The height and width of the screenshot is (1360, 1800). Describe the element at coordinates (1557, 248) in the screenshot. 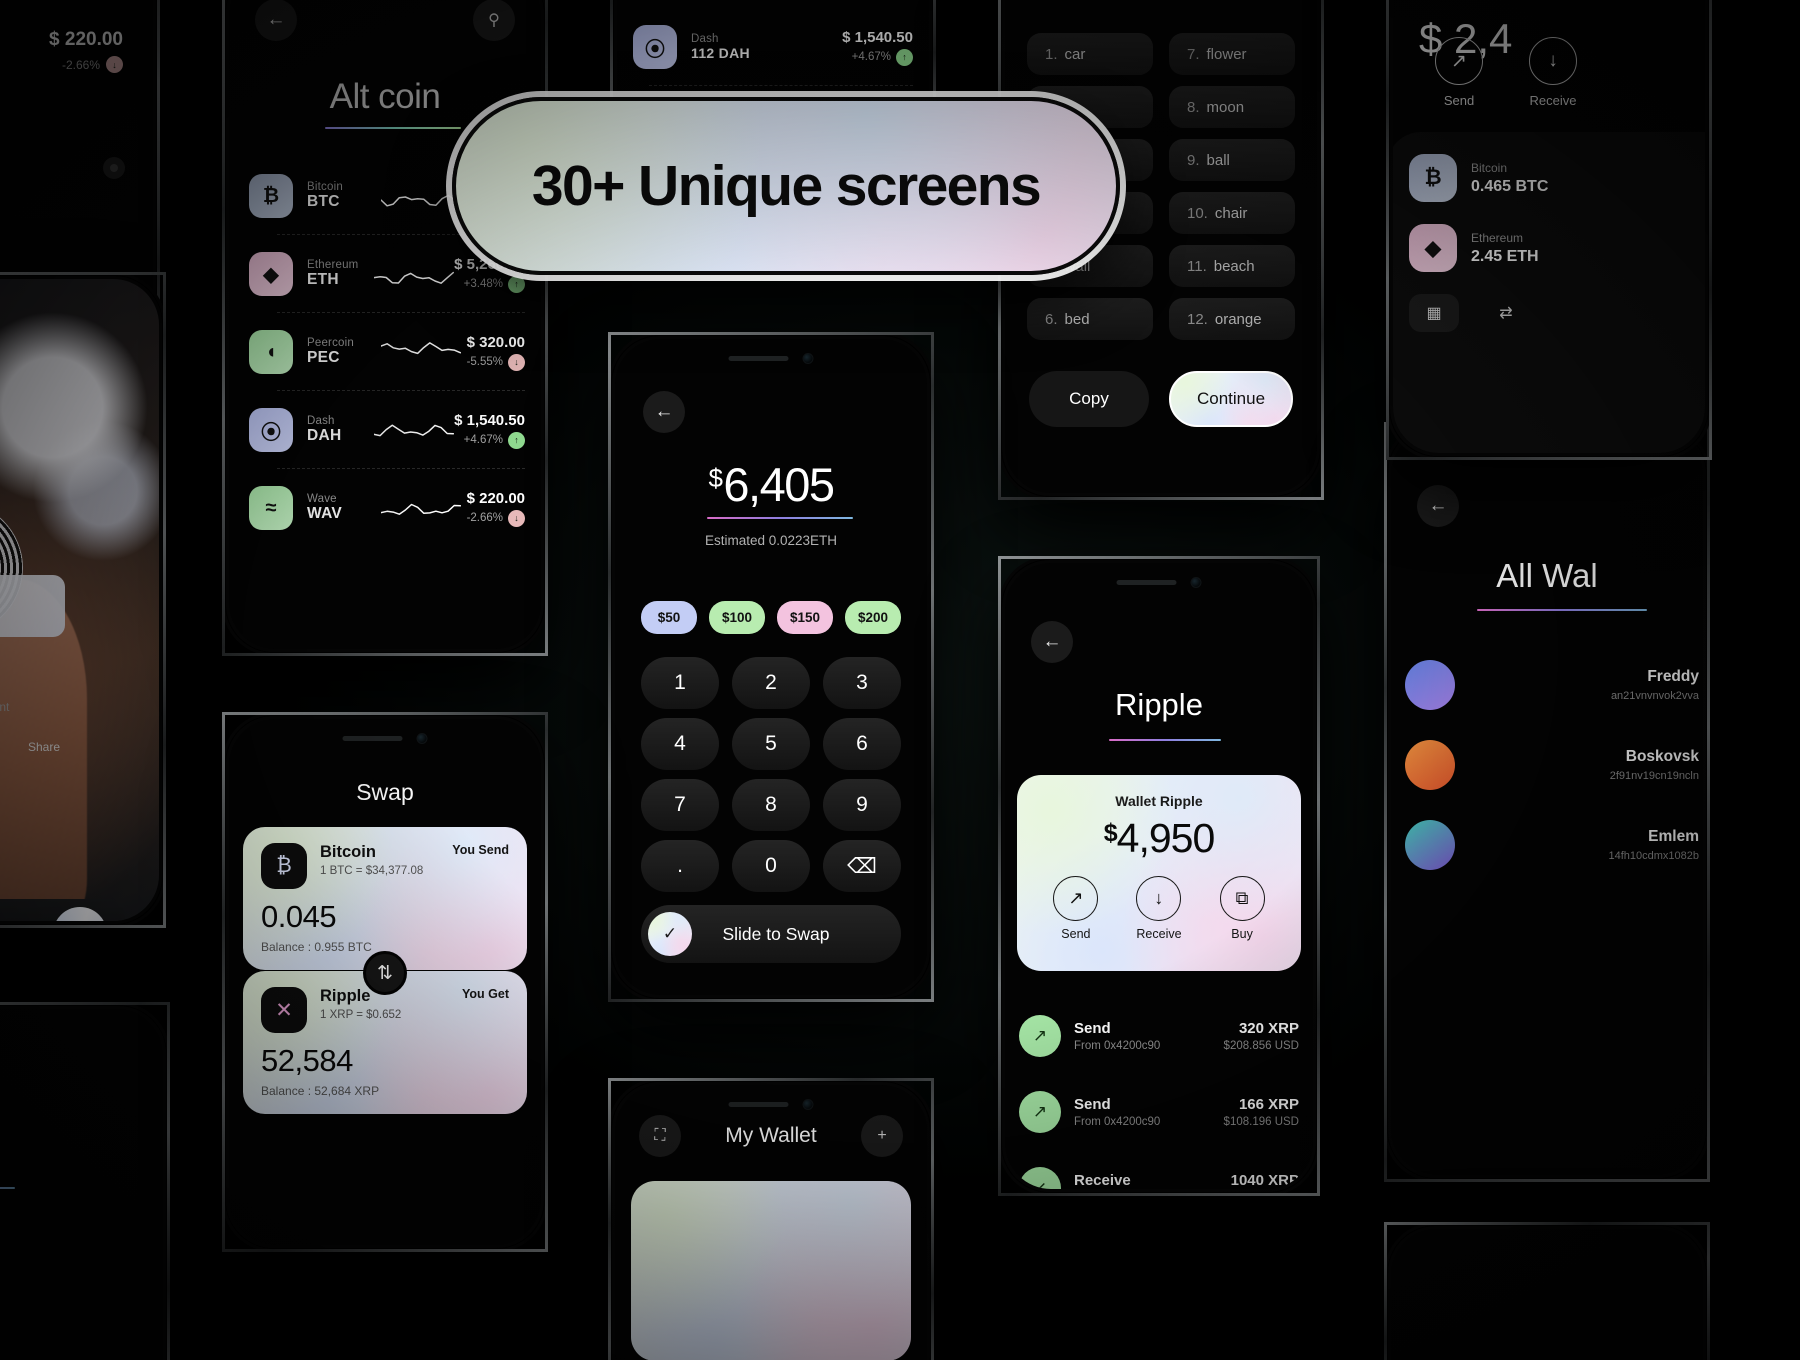

I see `asset-row: ◆ Ethereum 2.45 ETH` at that location.